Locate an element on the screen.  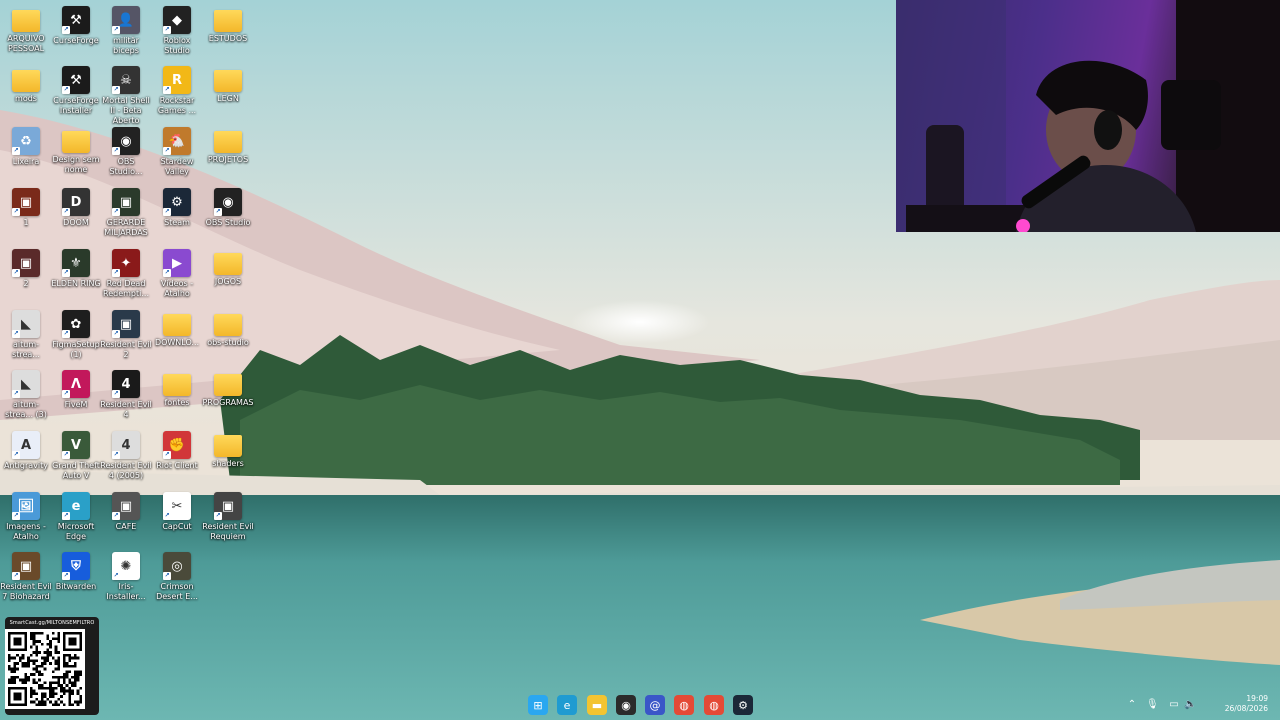
desktop-icon: V ↗ Grand Theft Auto V is located at coordinates (76, 455).